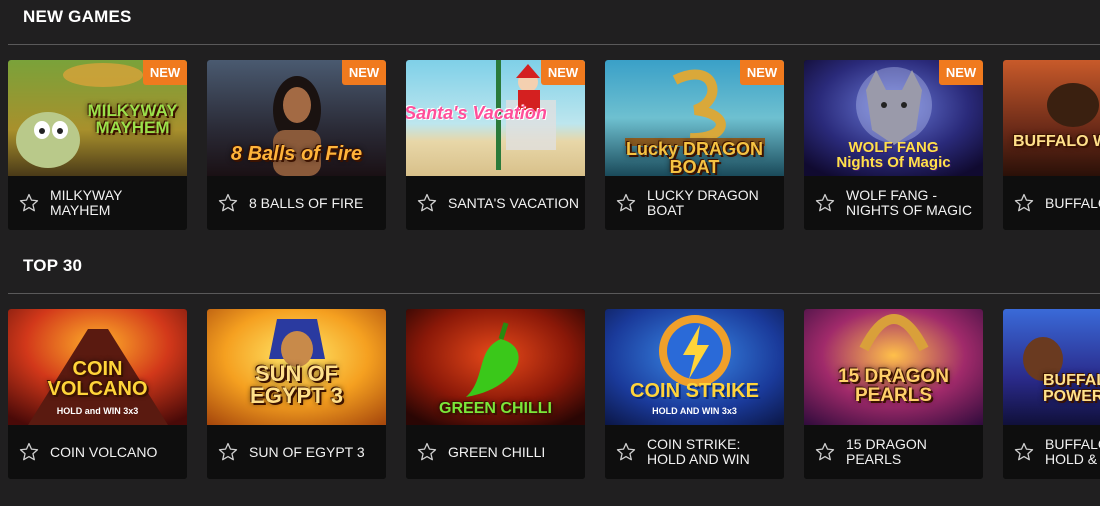  I want to click on game-info: 8 BALLS OF FIRE, so click(296, 203).